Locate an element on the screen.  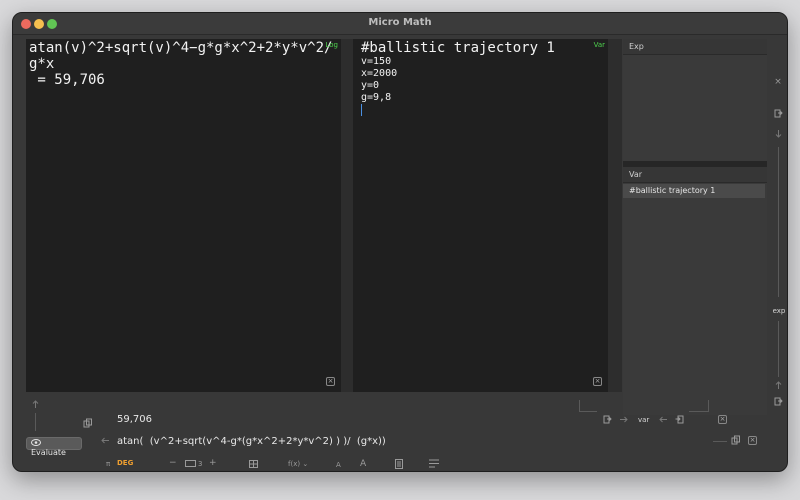
document-icon is located at coordinates (399, 465).